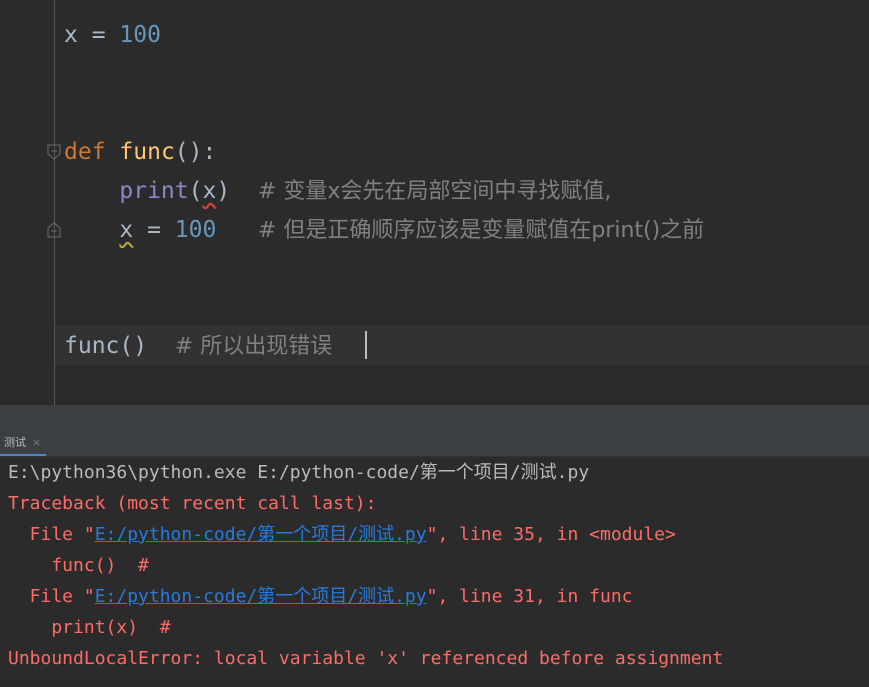  I want to click on function-name: func, so click(147, 152).